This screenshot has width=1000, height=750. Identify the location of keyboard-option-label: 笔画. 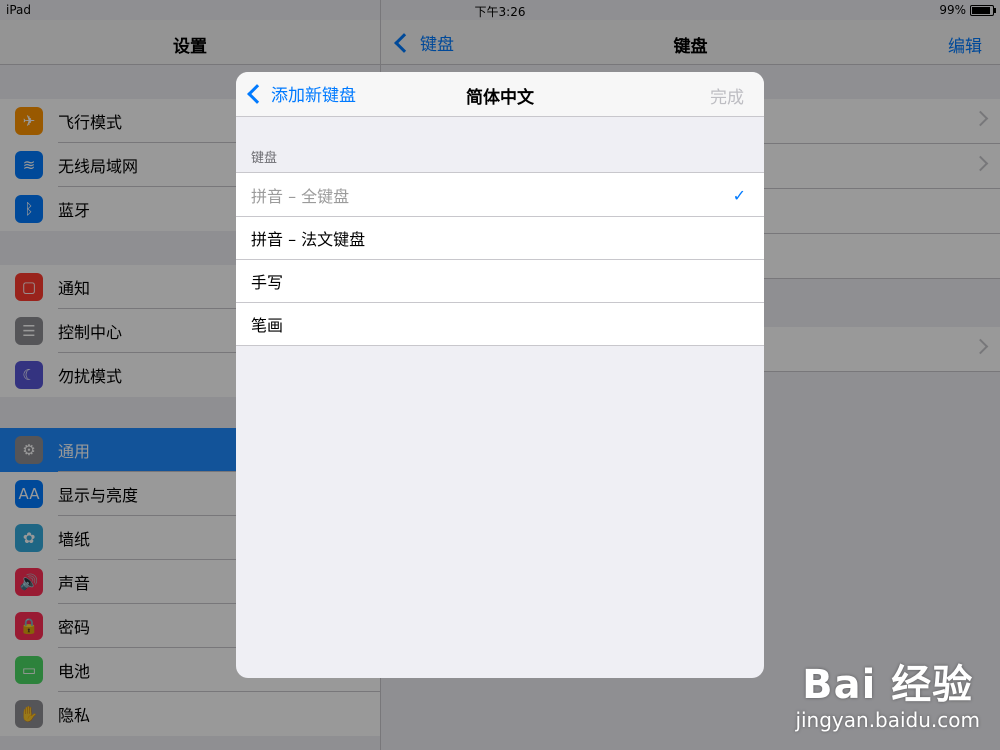
(267, 325).